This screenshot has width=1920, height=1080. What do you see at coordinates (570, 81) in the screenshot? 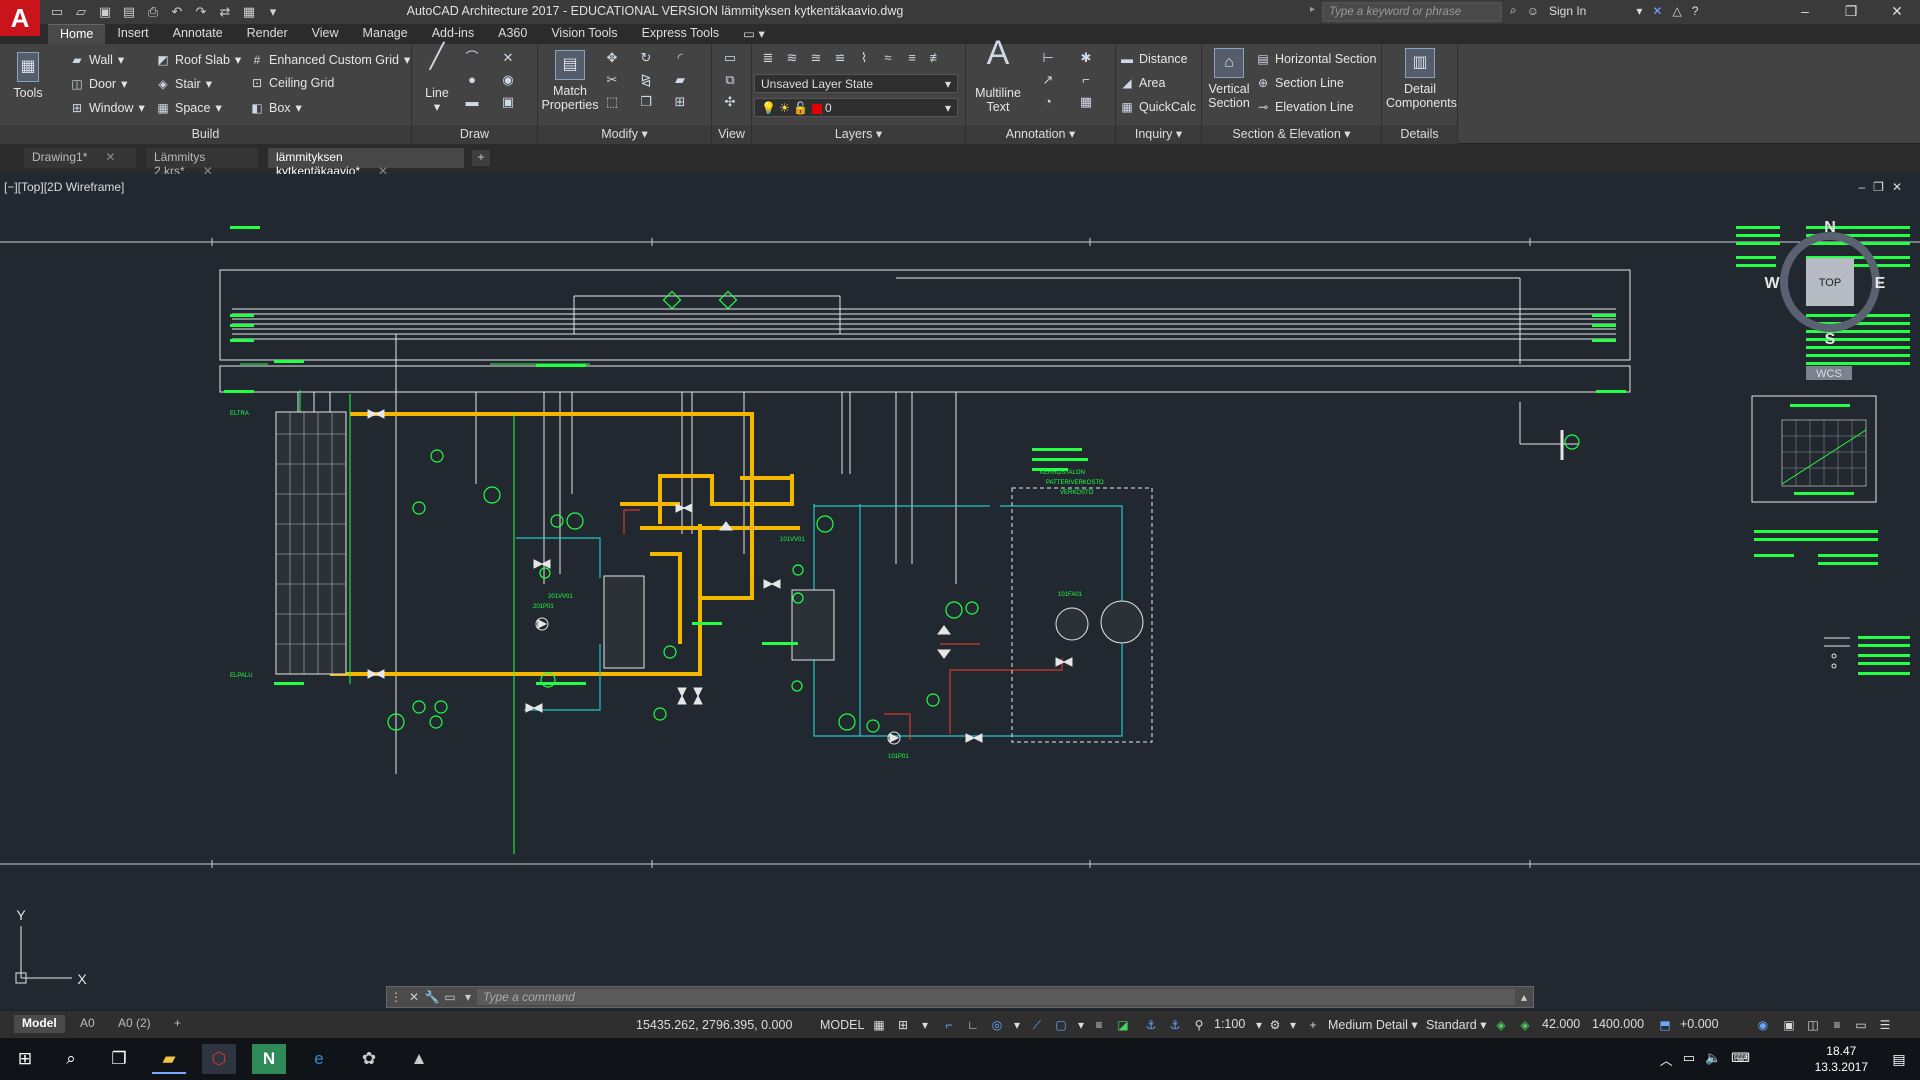
I see `match-properties-button: ▤ Match Properties` at bounding box center [570, 81].